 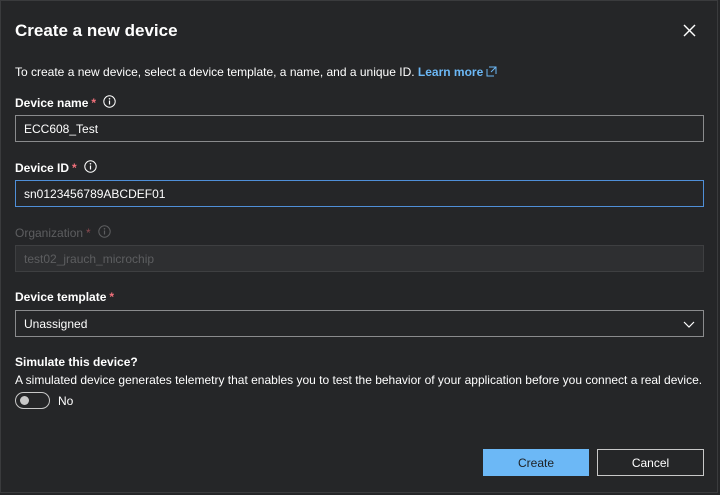 I want to click on device-template-value: Unassigned, so click(x=56, y=323).